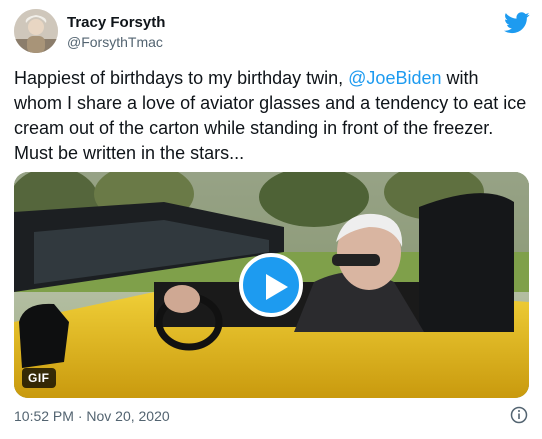 This screenshot has width=542, height=439. Describe the element at coordinates (519, 415) in the screenshot. I see `info-icon` at that location.